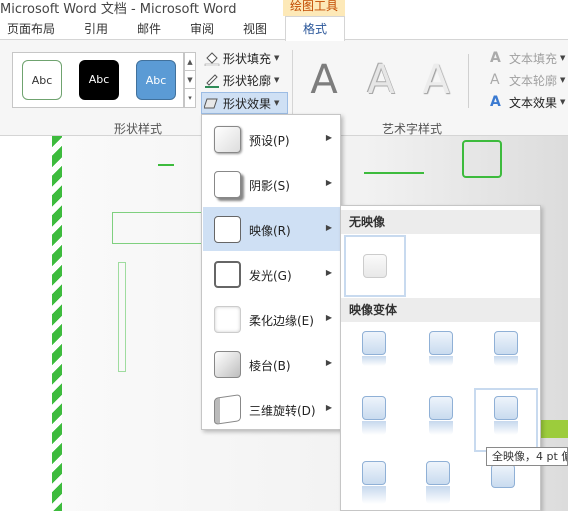  What do you see at coordinates (227, 364) in the screenshot?
I see `bevel-icon` at bounding box center [227, 364].